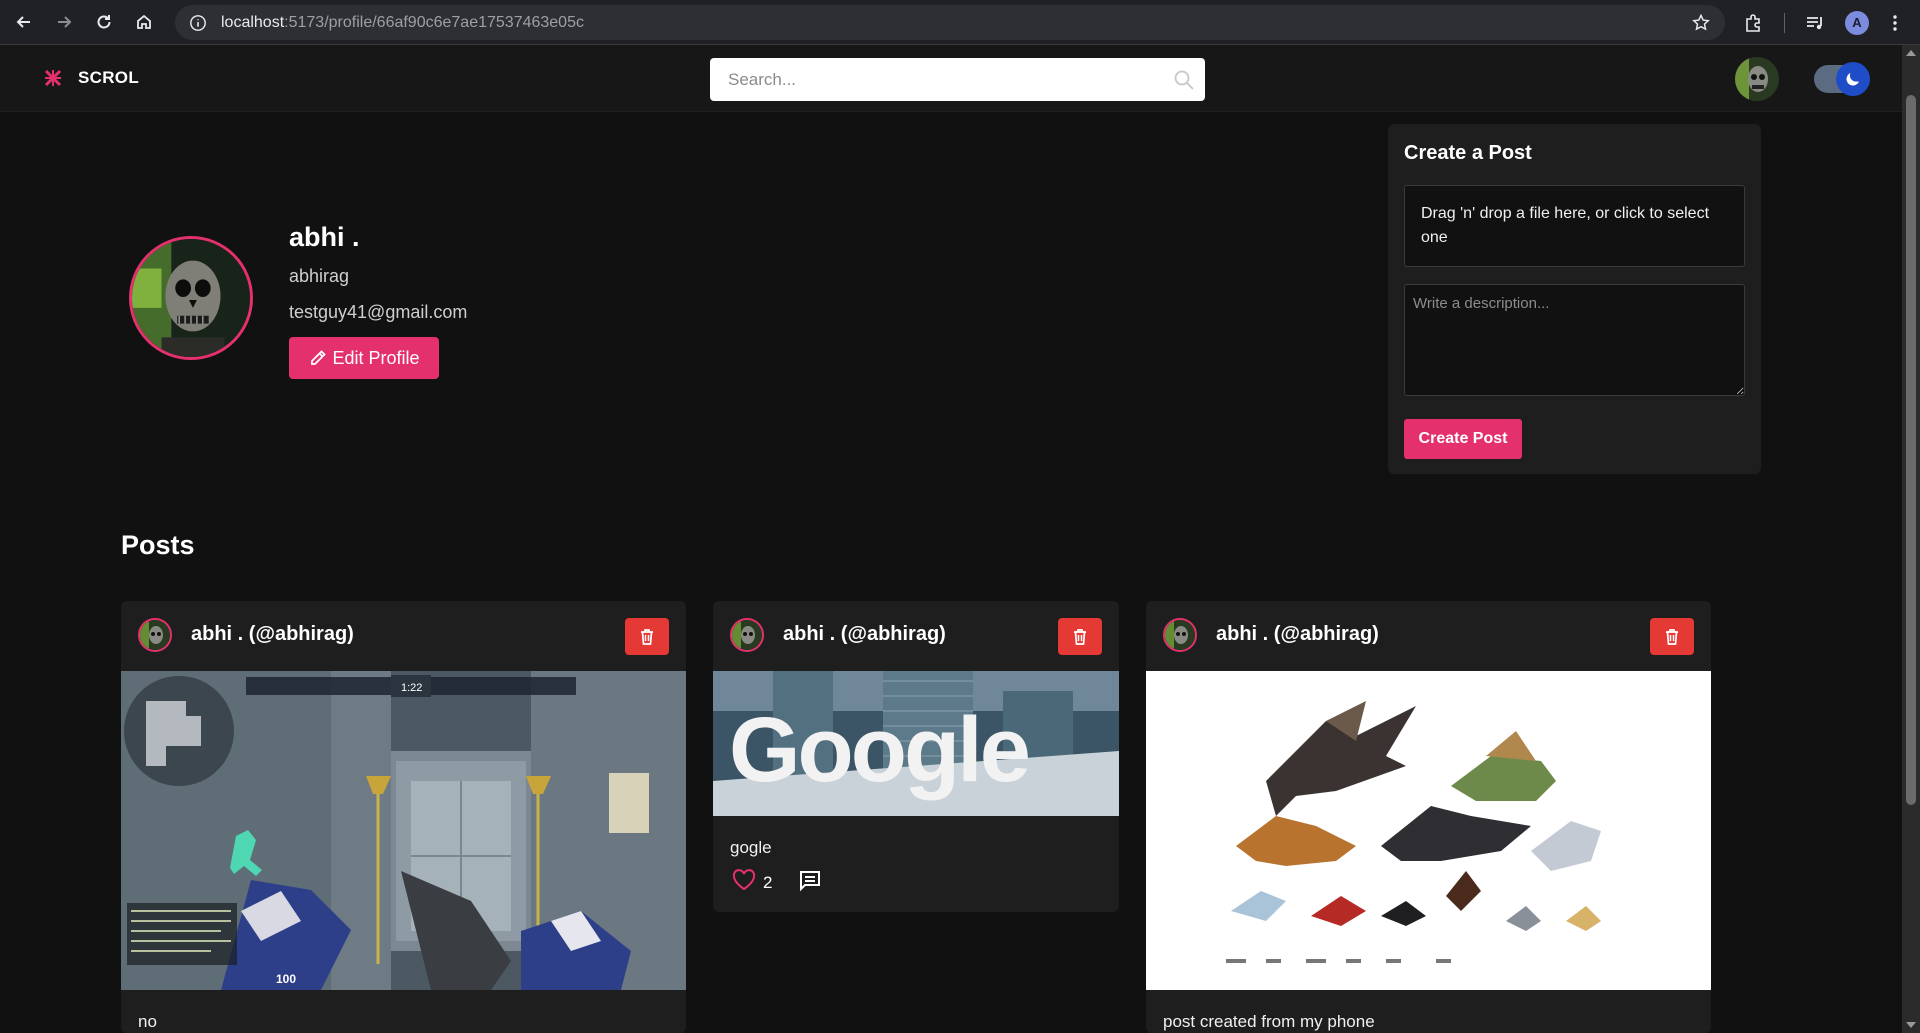 This screenshot has width=1920, height=1033. Describe the element at coordinates (1184, 80) in the screenshot. I see `search-icon` at that location.